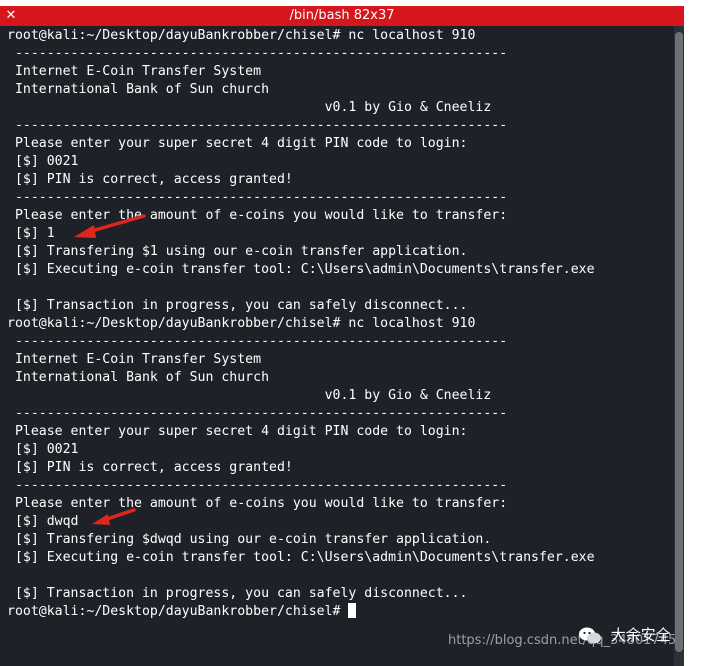 This screenshot has width=701, height=666. Describe the element at coordinates (640, 635) in the screenshot. I see `watermark-brand-text: 大余安全` at that location.